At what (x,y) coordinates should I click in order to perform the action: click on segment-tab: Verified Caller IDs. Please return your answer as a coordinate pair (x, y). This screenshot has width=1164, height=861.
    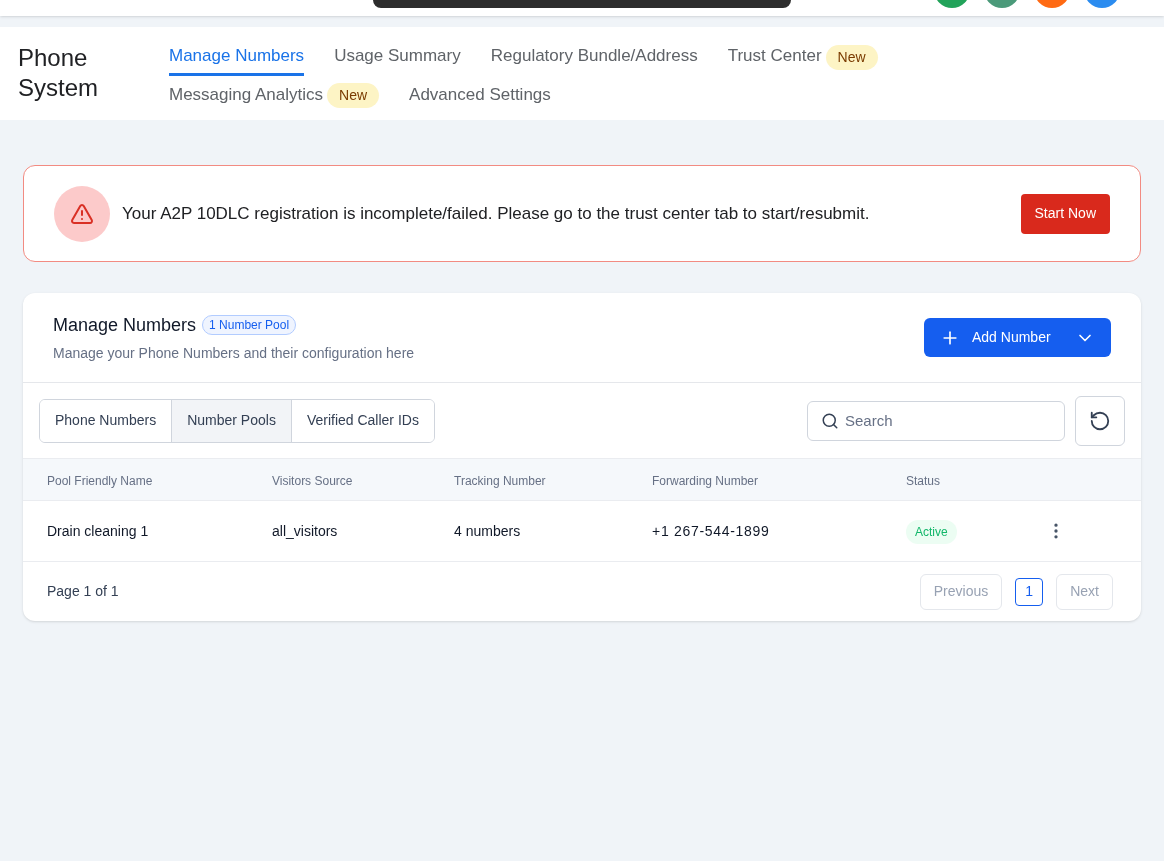
    Looking at the image, I should click on (362, 420).